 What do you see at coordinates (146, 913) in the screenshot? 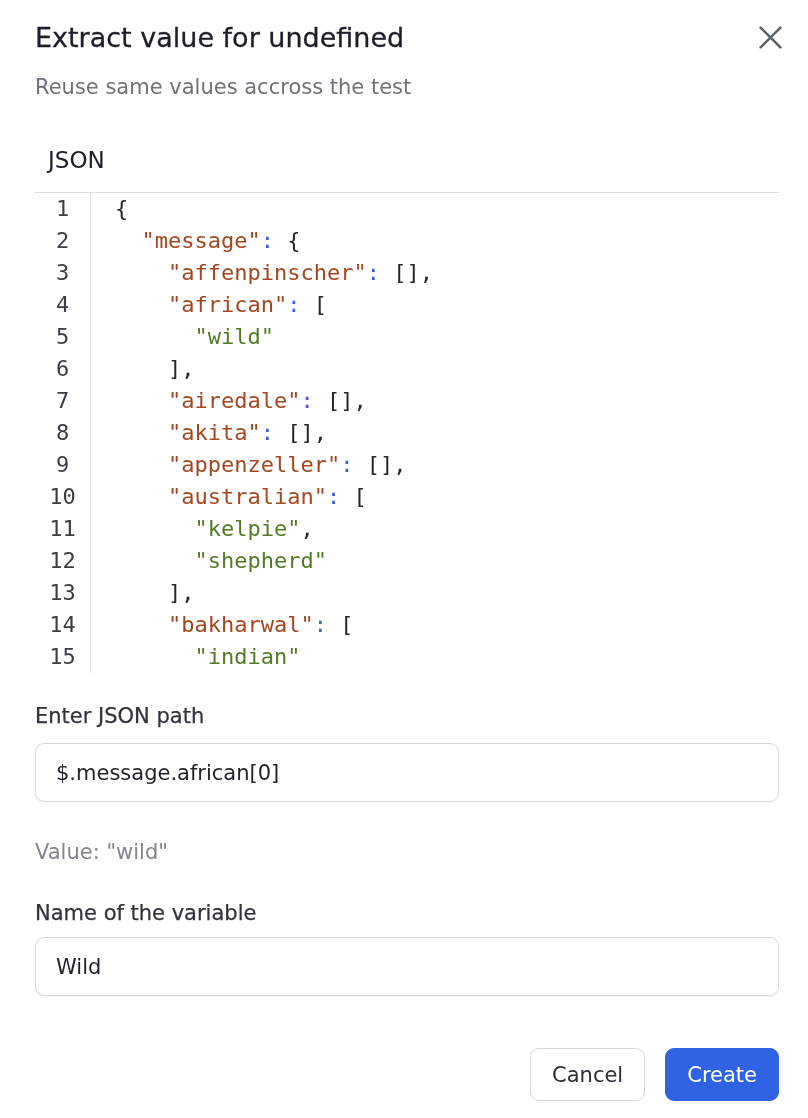
I see `field-label: Name of the variable` at bounding box center [146, 913].